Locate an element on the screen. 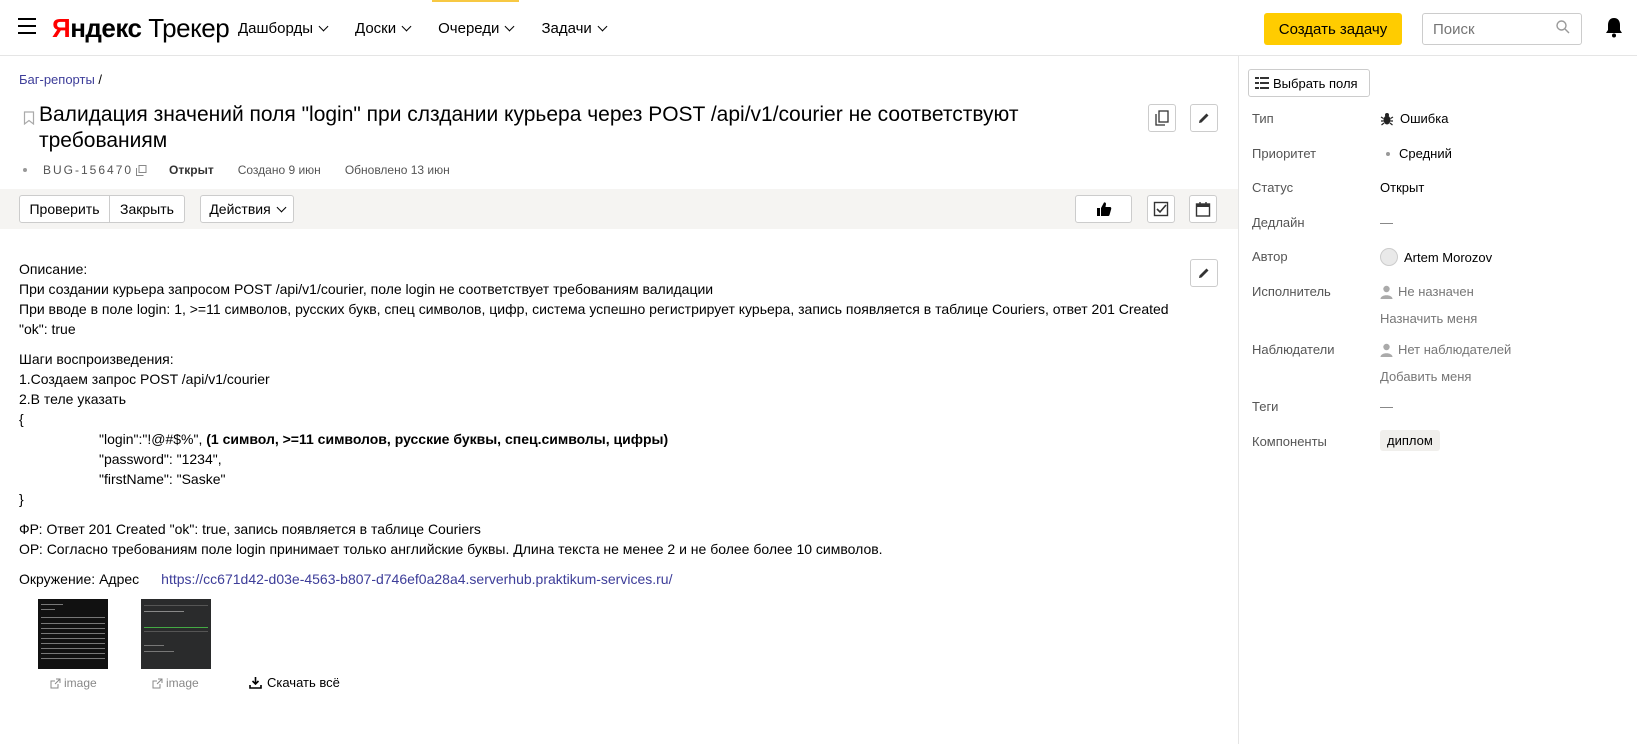  desc-line: { is located at coordinates (21, 419).